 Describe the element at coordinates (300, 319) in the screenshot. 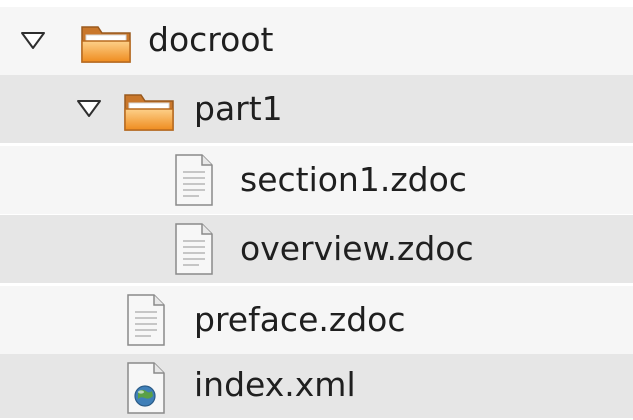

I see `tree-item-label: preface.zdoc` at that location.